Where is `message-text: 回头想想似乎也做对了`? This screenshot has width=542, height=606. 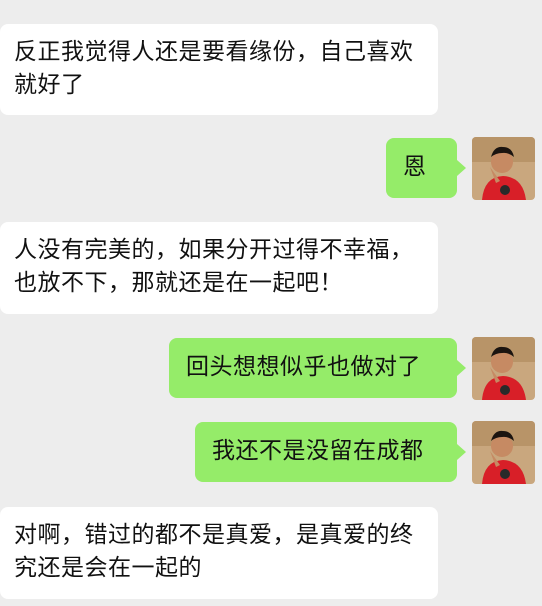
message-text: 回头想想似乎也做对了 is located at coordinates (303, 367).